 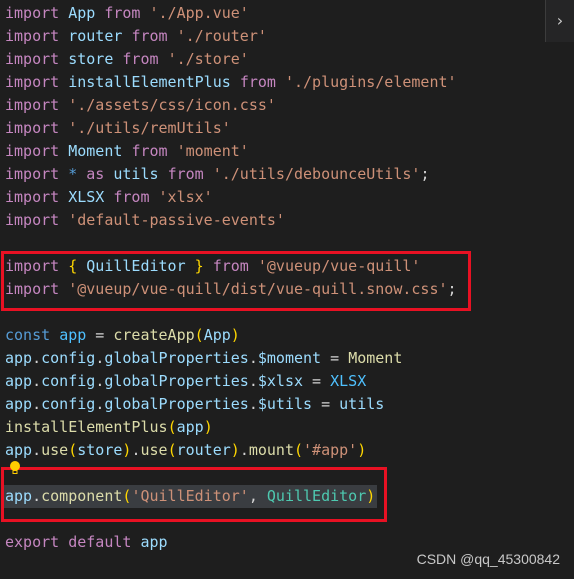 What do you see at coordinates (149, 128) in the screenshot?
I see `code-token: './utils/remUtils'` at bounding box center [149, 128].